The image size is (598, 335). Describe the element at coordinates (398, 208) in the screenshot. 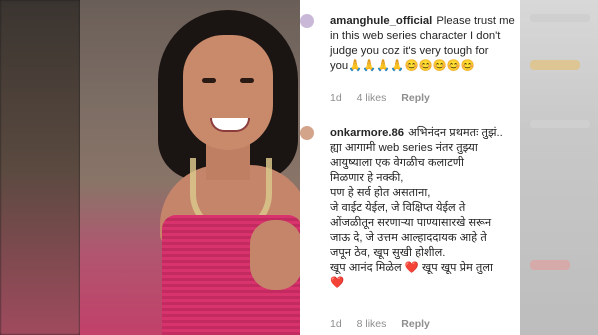

I see `comment-line: जे वाईट येईल, जे विक्षिप्त येईल ते` at that location.